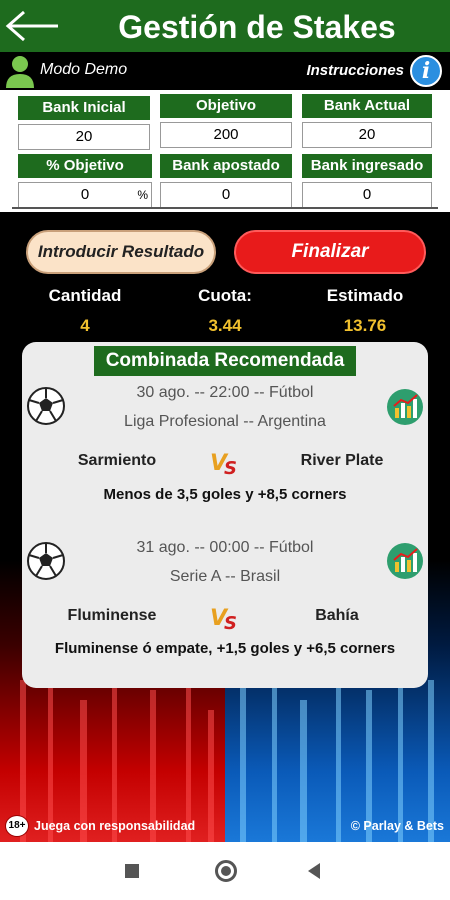 The width and height of the screenshot is (450, 900). I want to click on stat-bank-apostado: Bank apostado 0, so click(226, 182).